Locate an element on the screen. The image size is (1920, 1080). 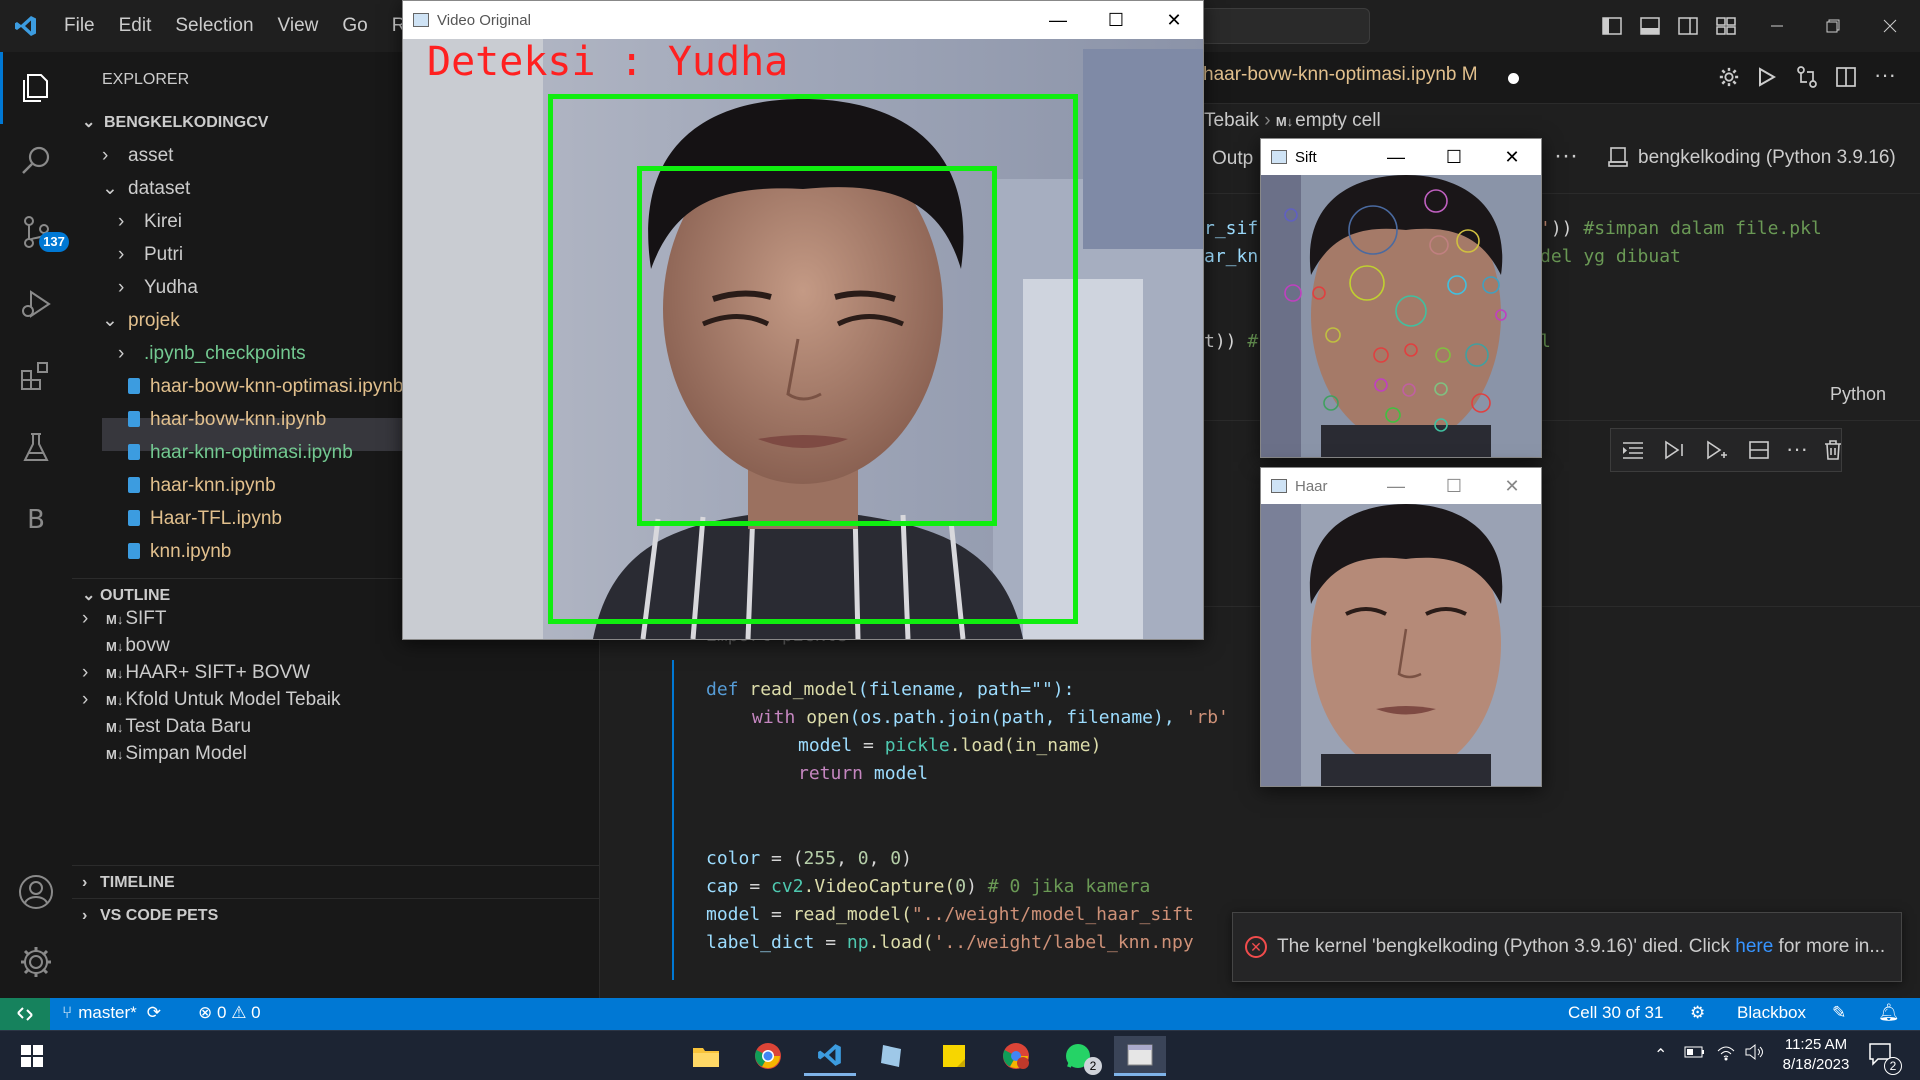
split-cell-icon is located at coordinates (1759, 452).